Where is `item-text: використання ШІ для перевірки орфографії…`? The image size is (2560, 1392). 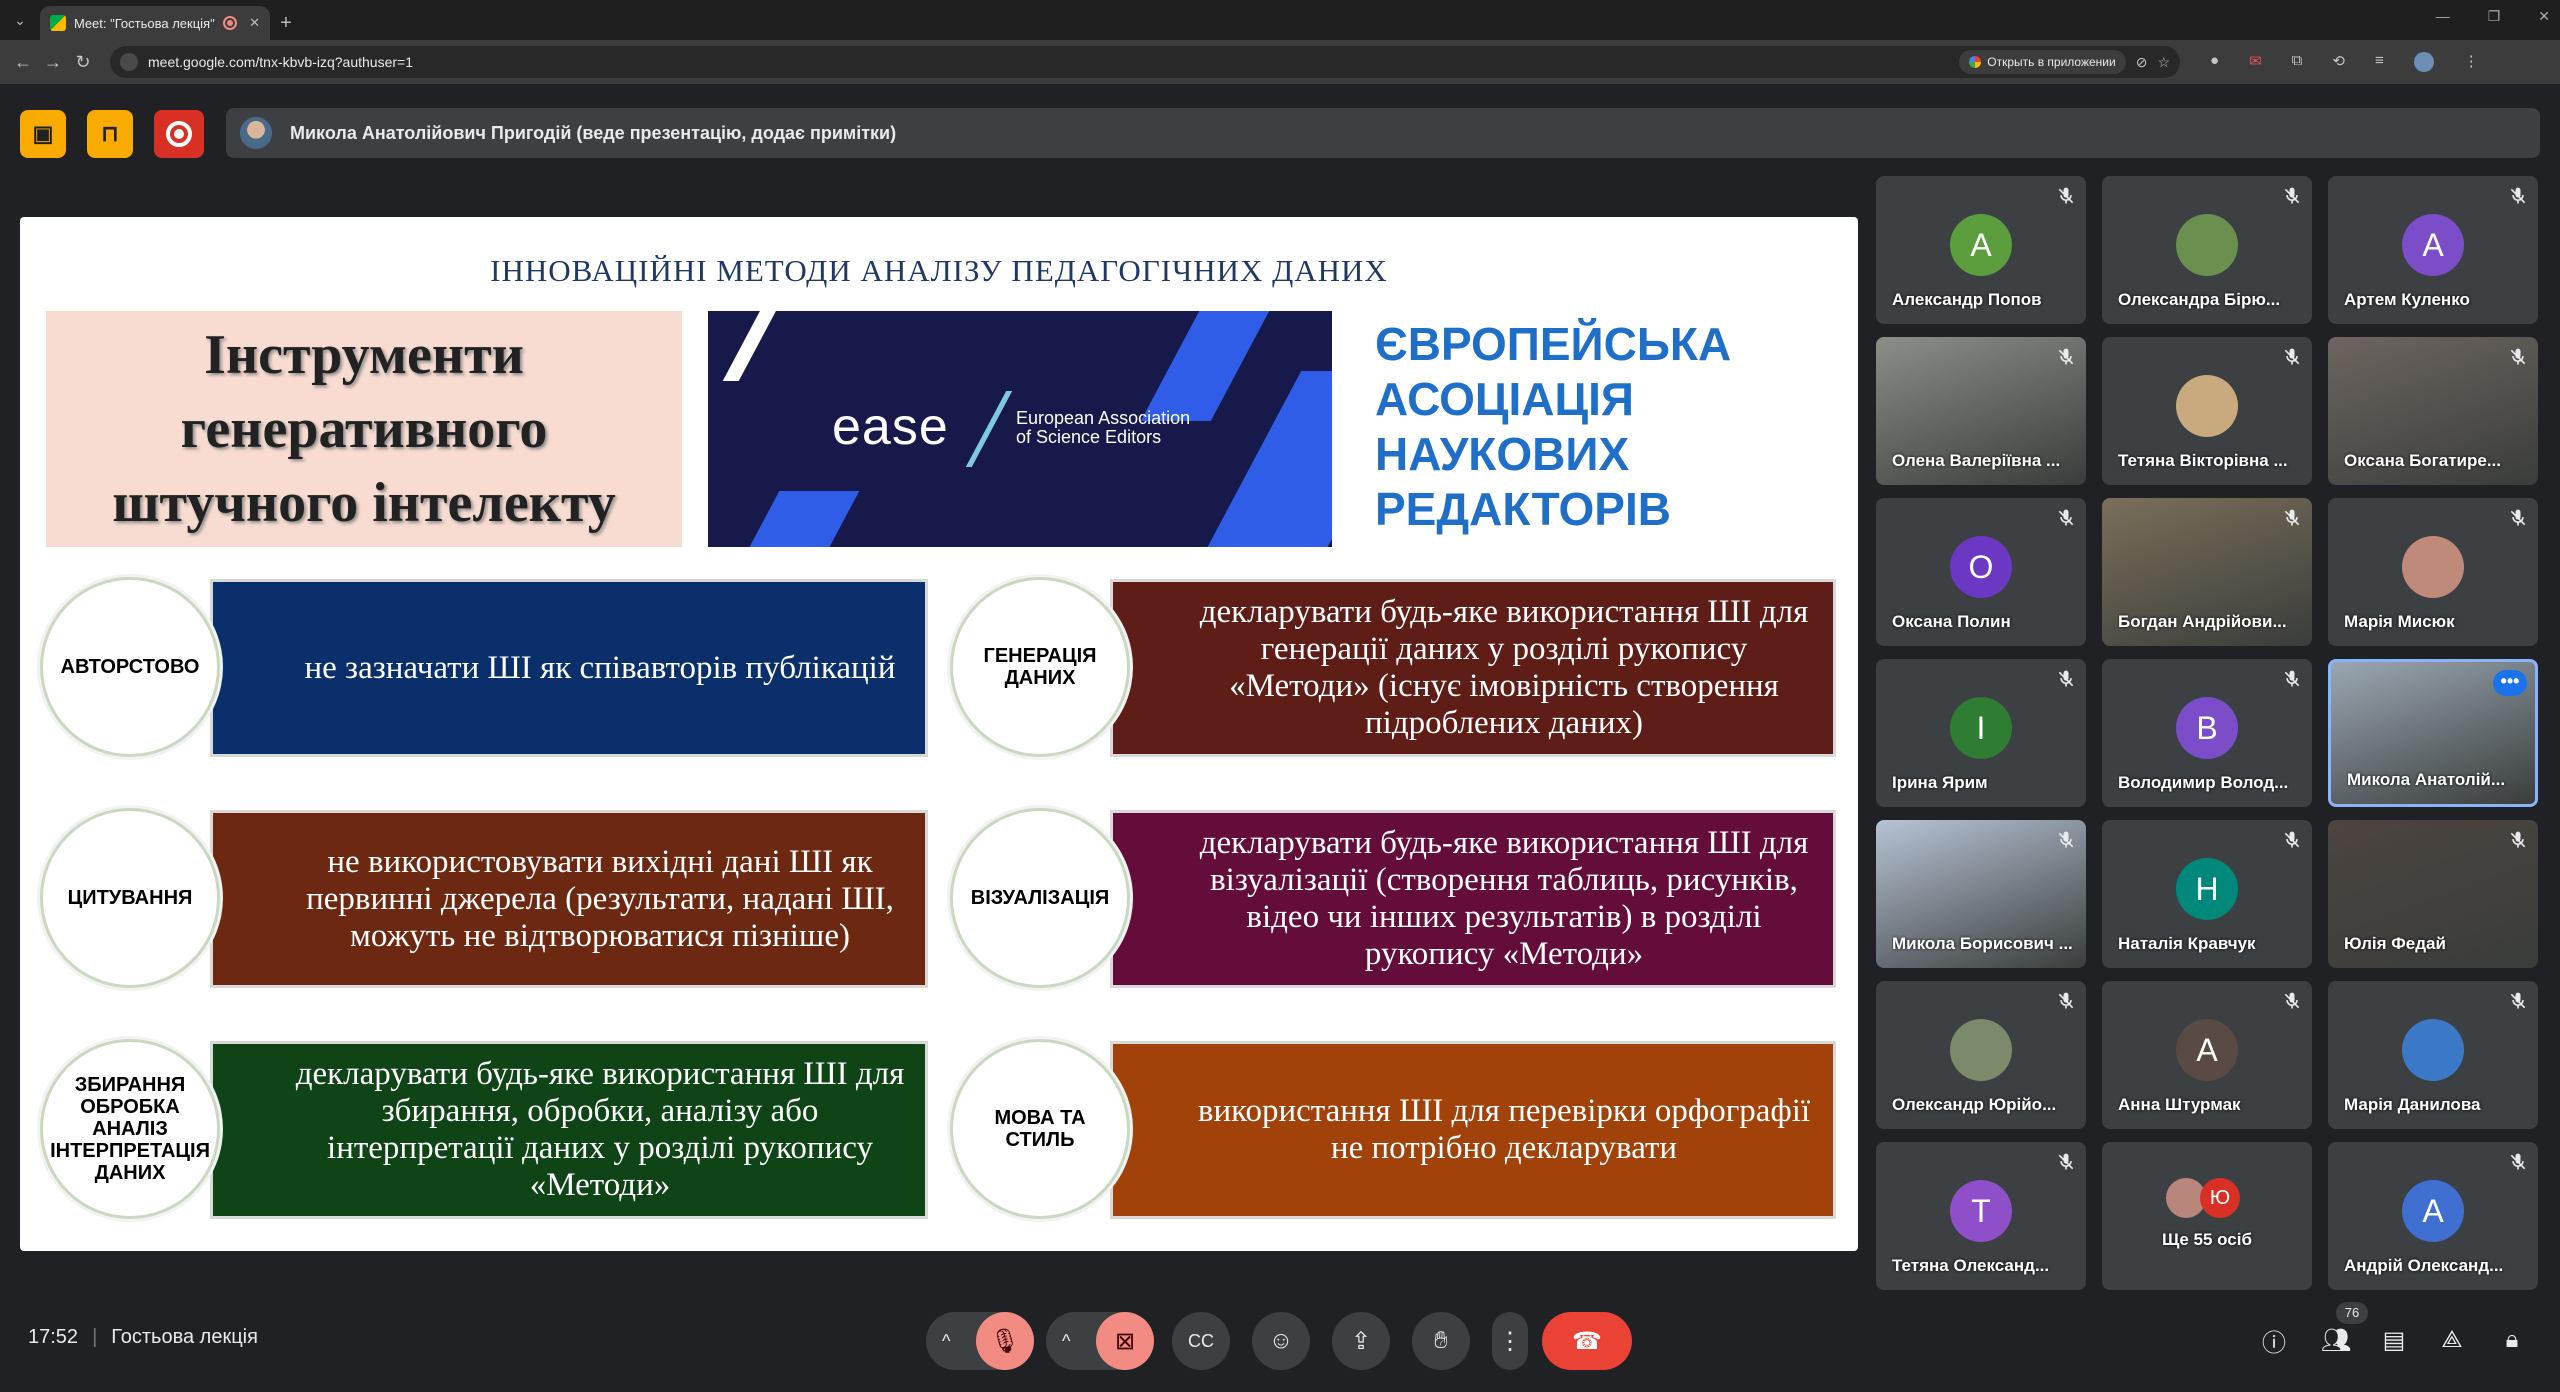
item-text: використання ШІ для перевірки орфографії… is located at coordinates (1504, 1129).